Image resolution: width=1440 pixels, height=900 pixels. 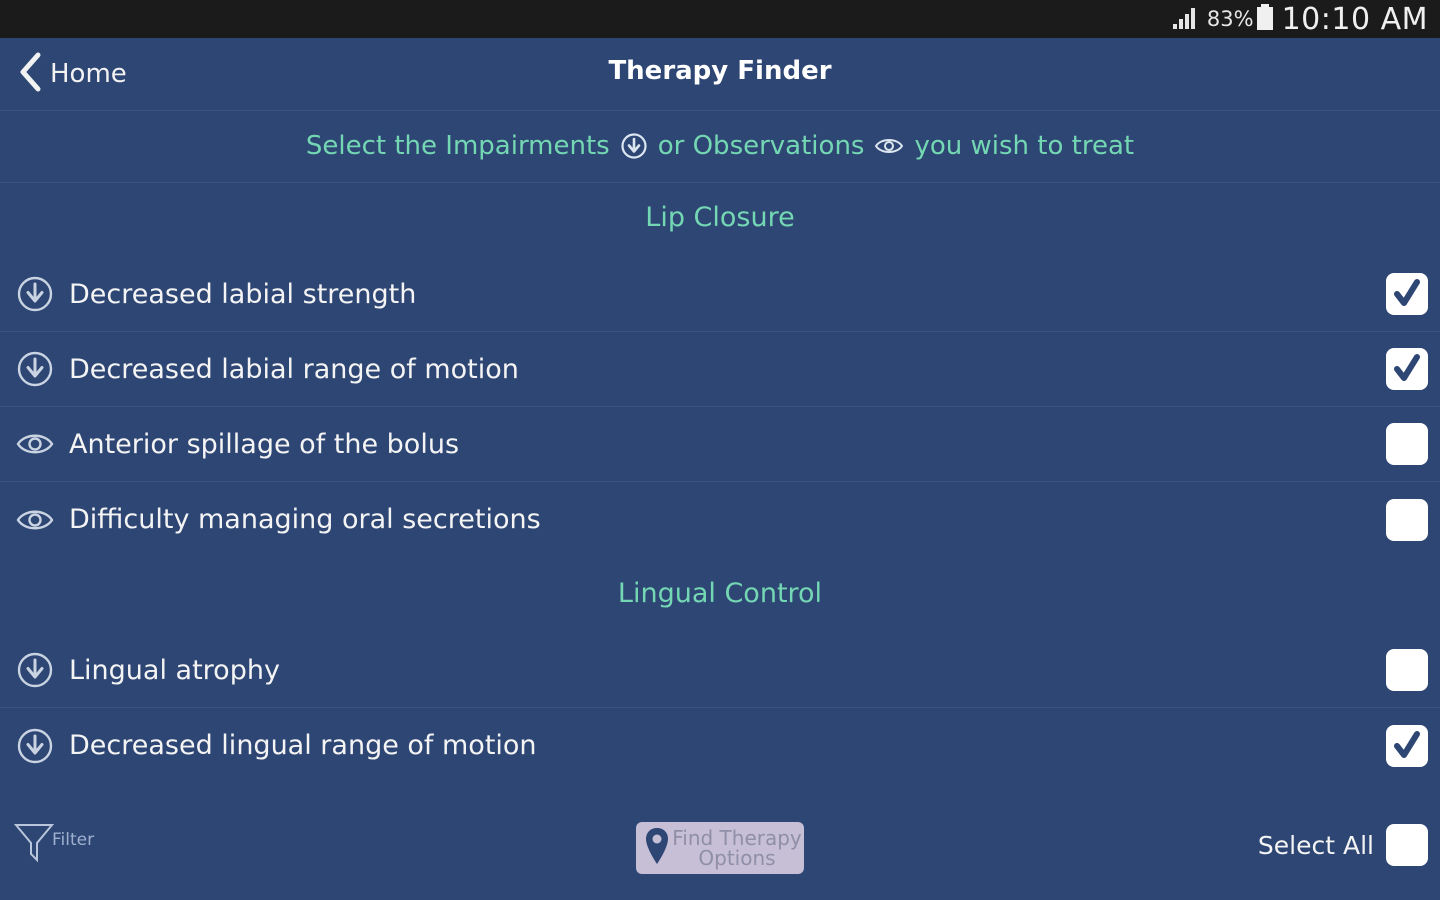 What do you see at coordinates (657, 848) in the screenshot?
I see `map-pin-icon` at bounding box center [657, 848].